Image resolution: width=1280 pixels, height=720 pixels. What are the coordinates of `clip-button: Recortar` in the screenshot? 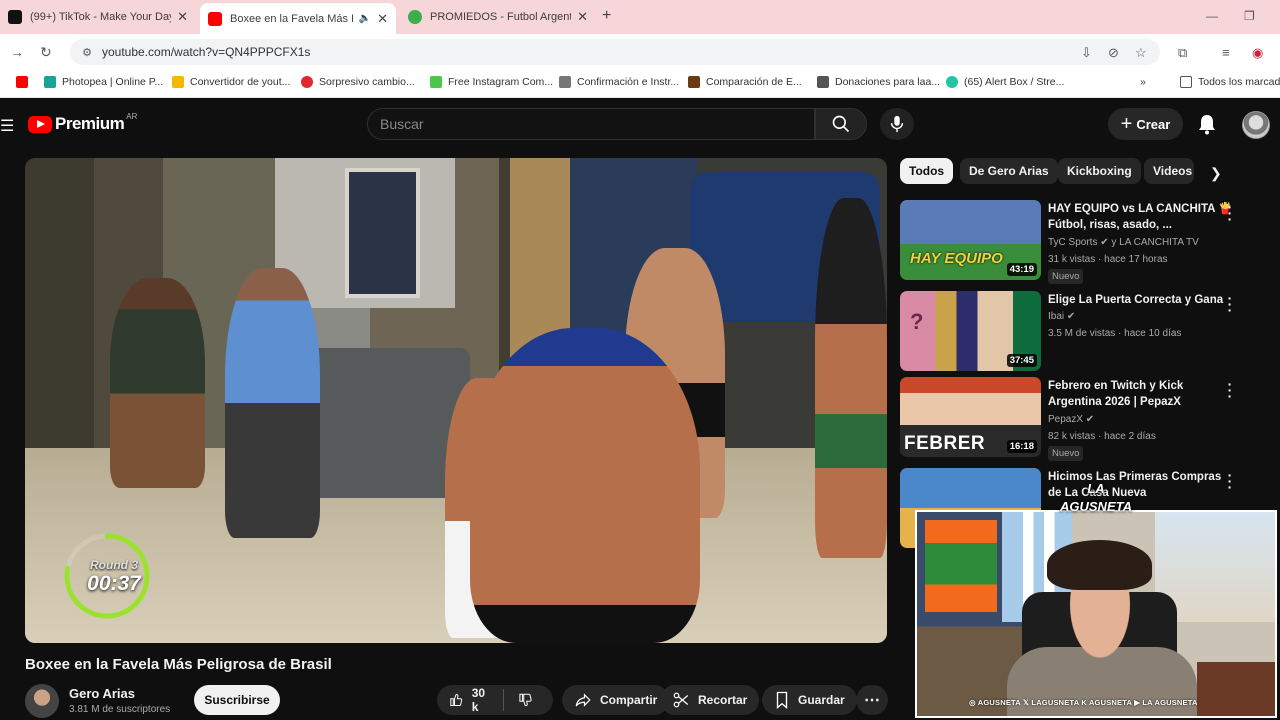 It's located at (710, 700).